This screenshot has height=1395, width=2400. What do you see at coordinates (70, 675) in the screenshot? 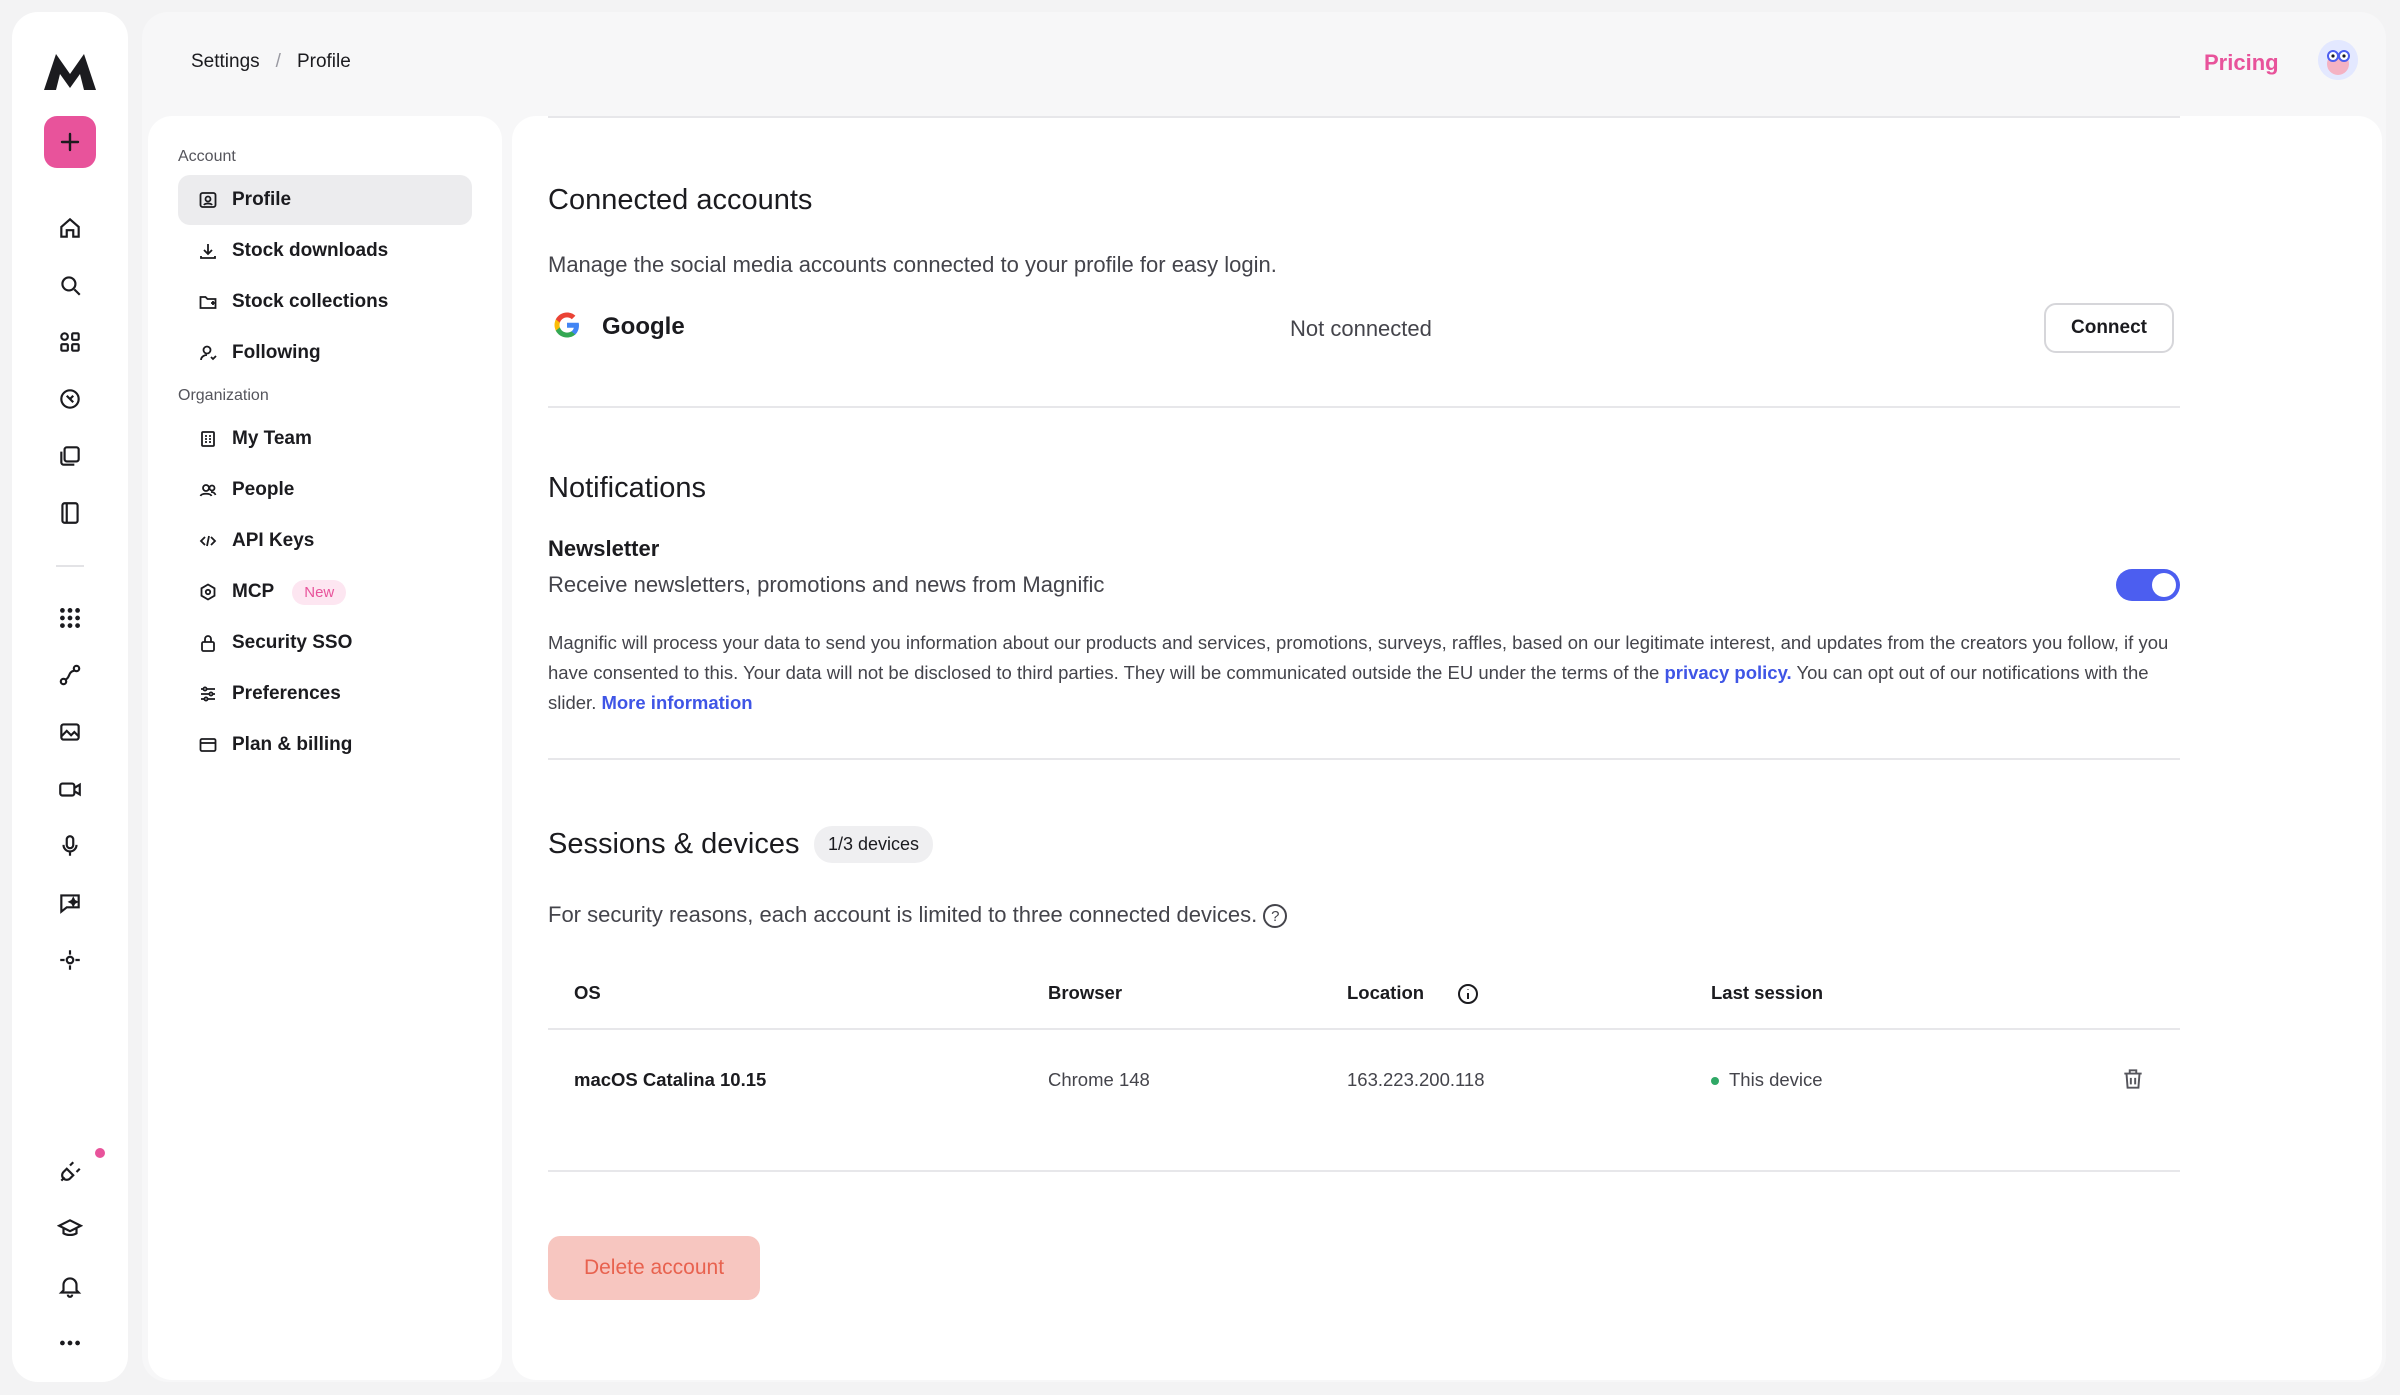
I see `pipeline-icon` at bounding box center [70, 675].